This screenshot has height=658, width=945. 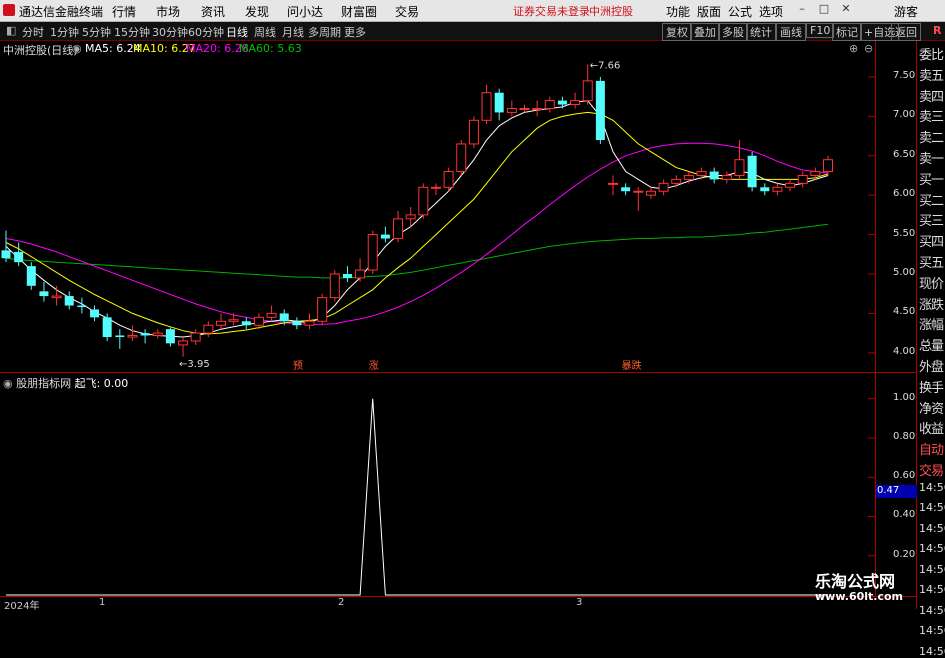 I want to click on sidebar-item: 卖四, so click(x=931, y=95).